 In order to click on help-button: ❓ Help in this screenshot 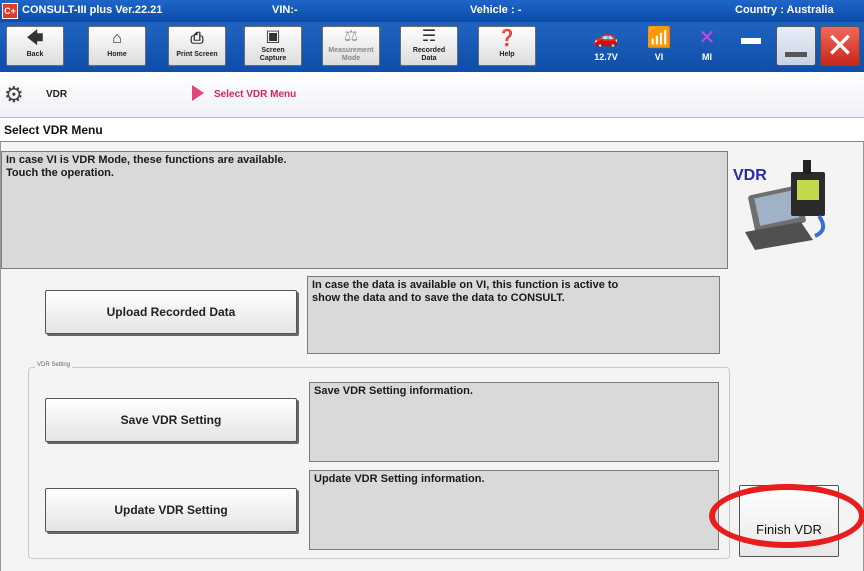, I will do `click(507, 46)`.